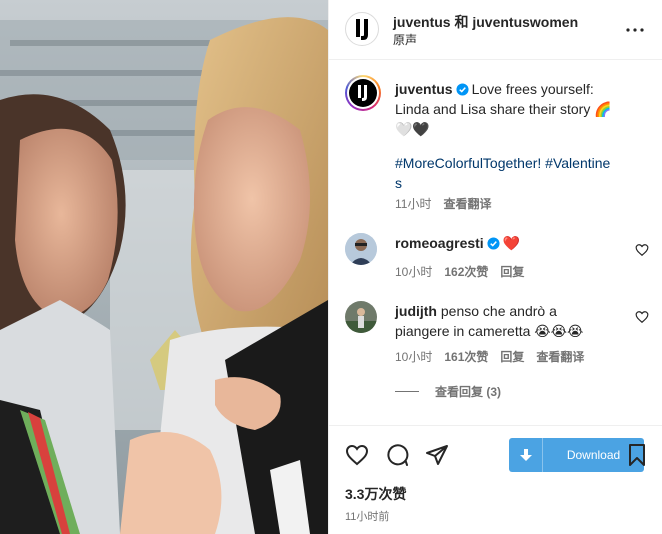 The width and height of the screenshot is (662, 534). What do you see at coordinates (413, 204) in the screenshot?
I see `caption-time: 11小时` at bounding box center [413, 204].